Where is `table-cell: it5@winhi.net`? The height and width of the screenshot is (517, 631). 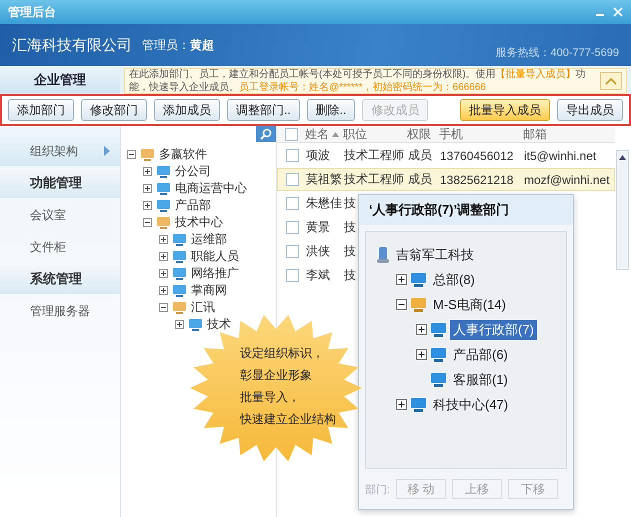 table-cell: it5@winhi.net is located at coordinates (560, 155).